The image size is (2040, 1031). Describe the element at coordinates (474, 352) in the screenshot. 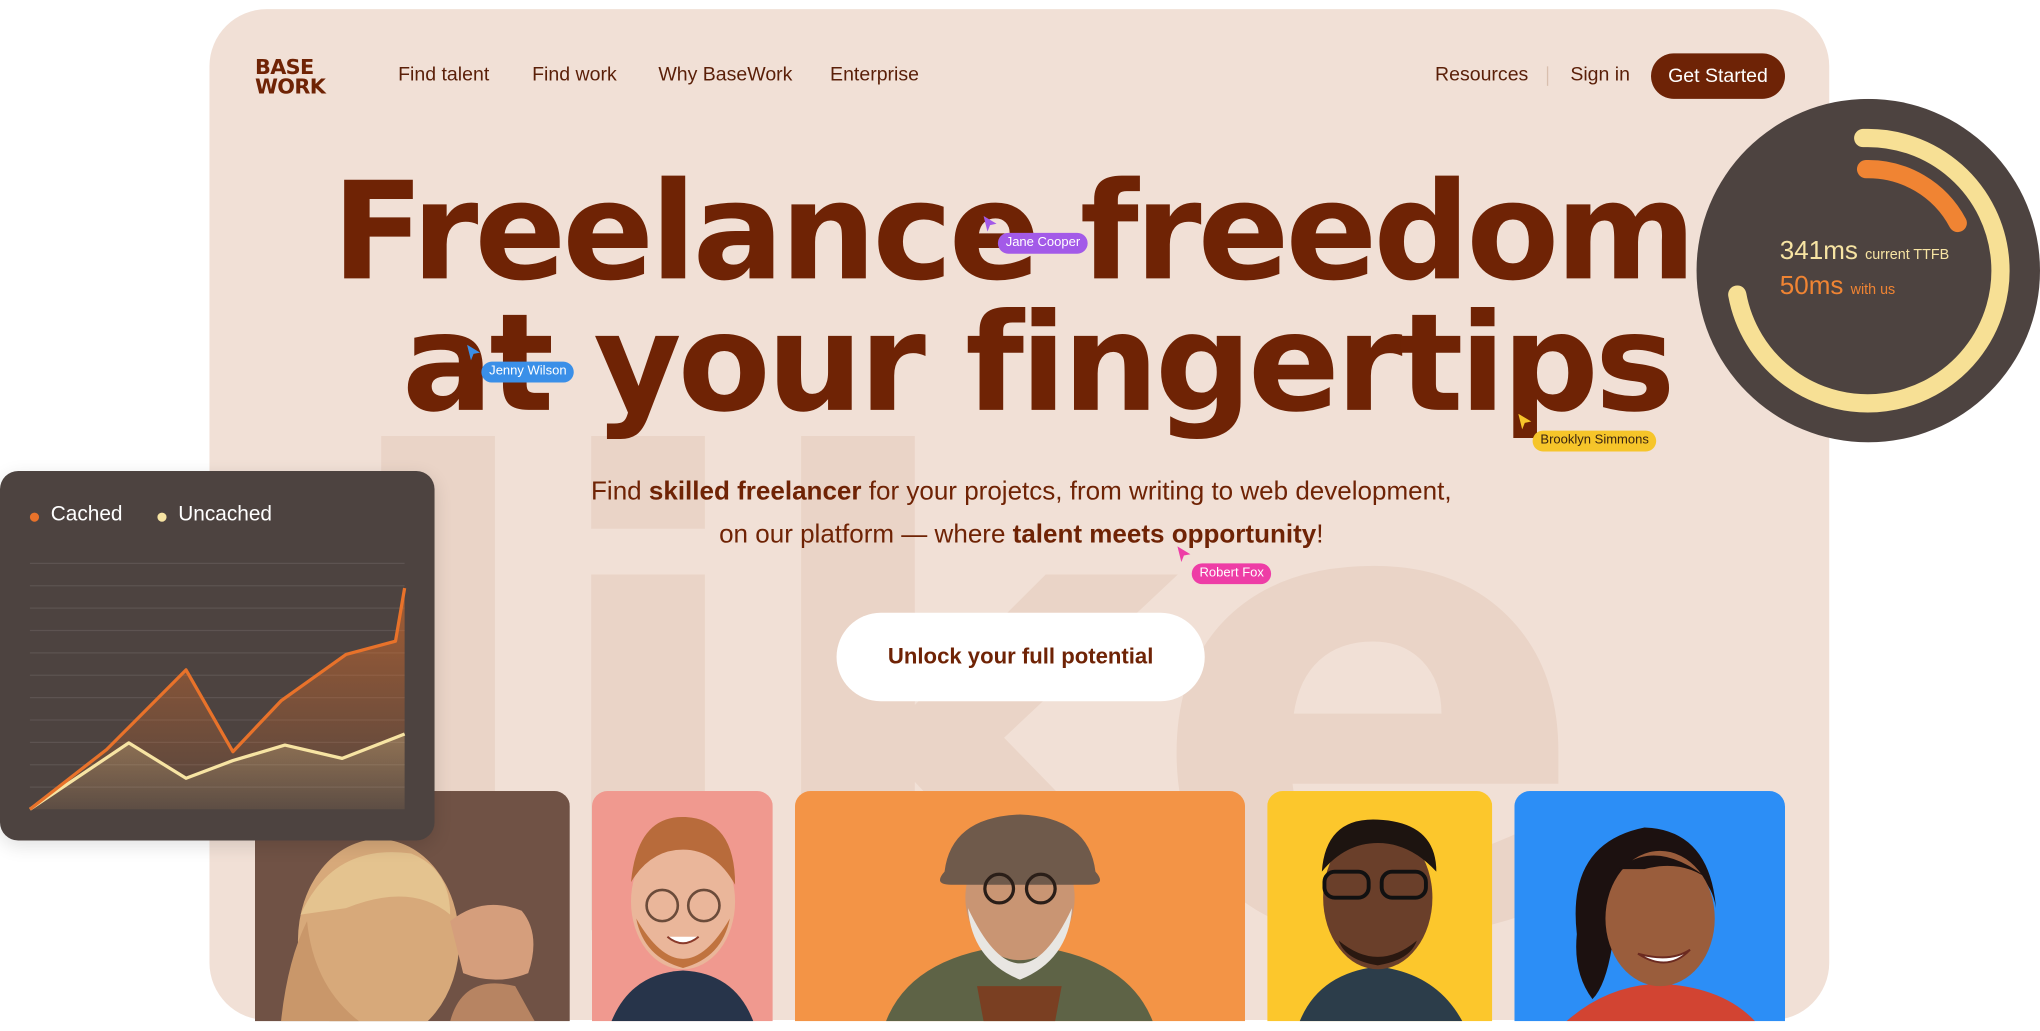

I see `jenny-wilson-cursor-icon` at that location.